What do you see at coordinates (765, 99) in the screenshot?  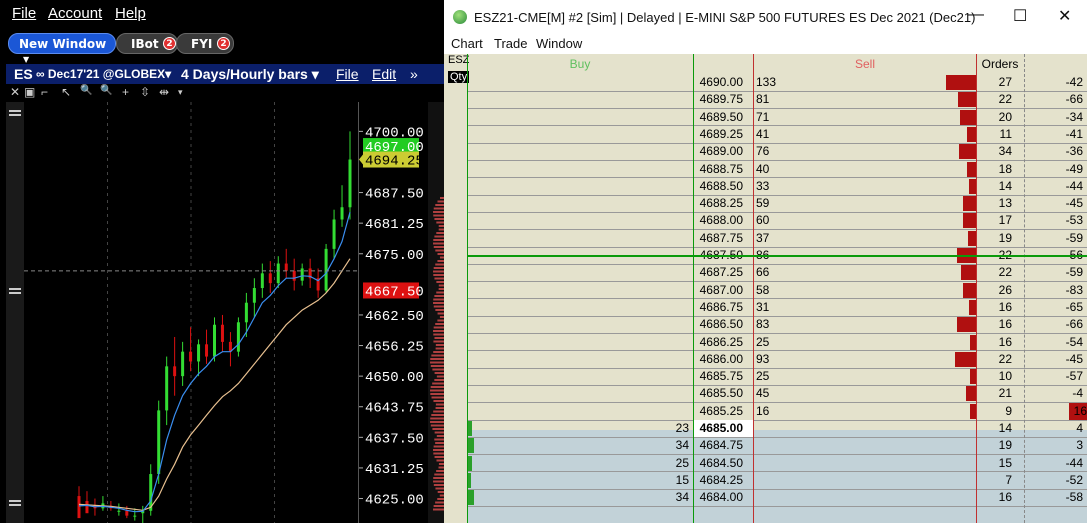 I see `ladder-row: 4689.75 81 22 -66` at bounding box center [765, 99].